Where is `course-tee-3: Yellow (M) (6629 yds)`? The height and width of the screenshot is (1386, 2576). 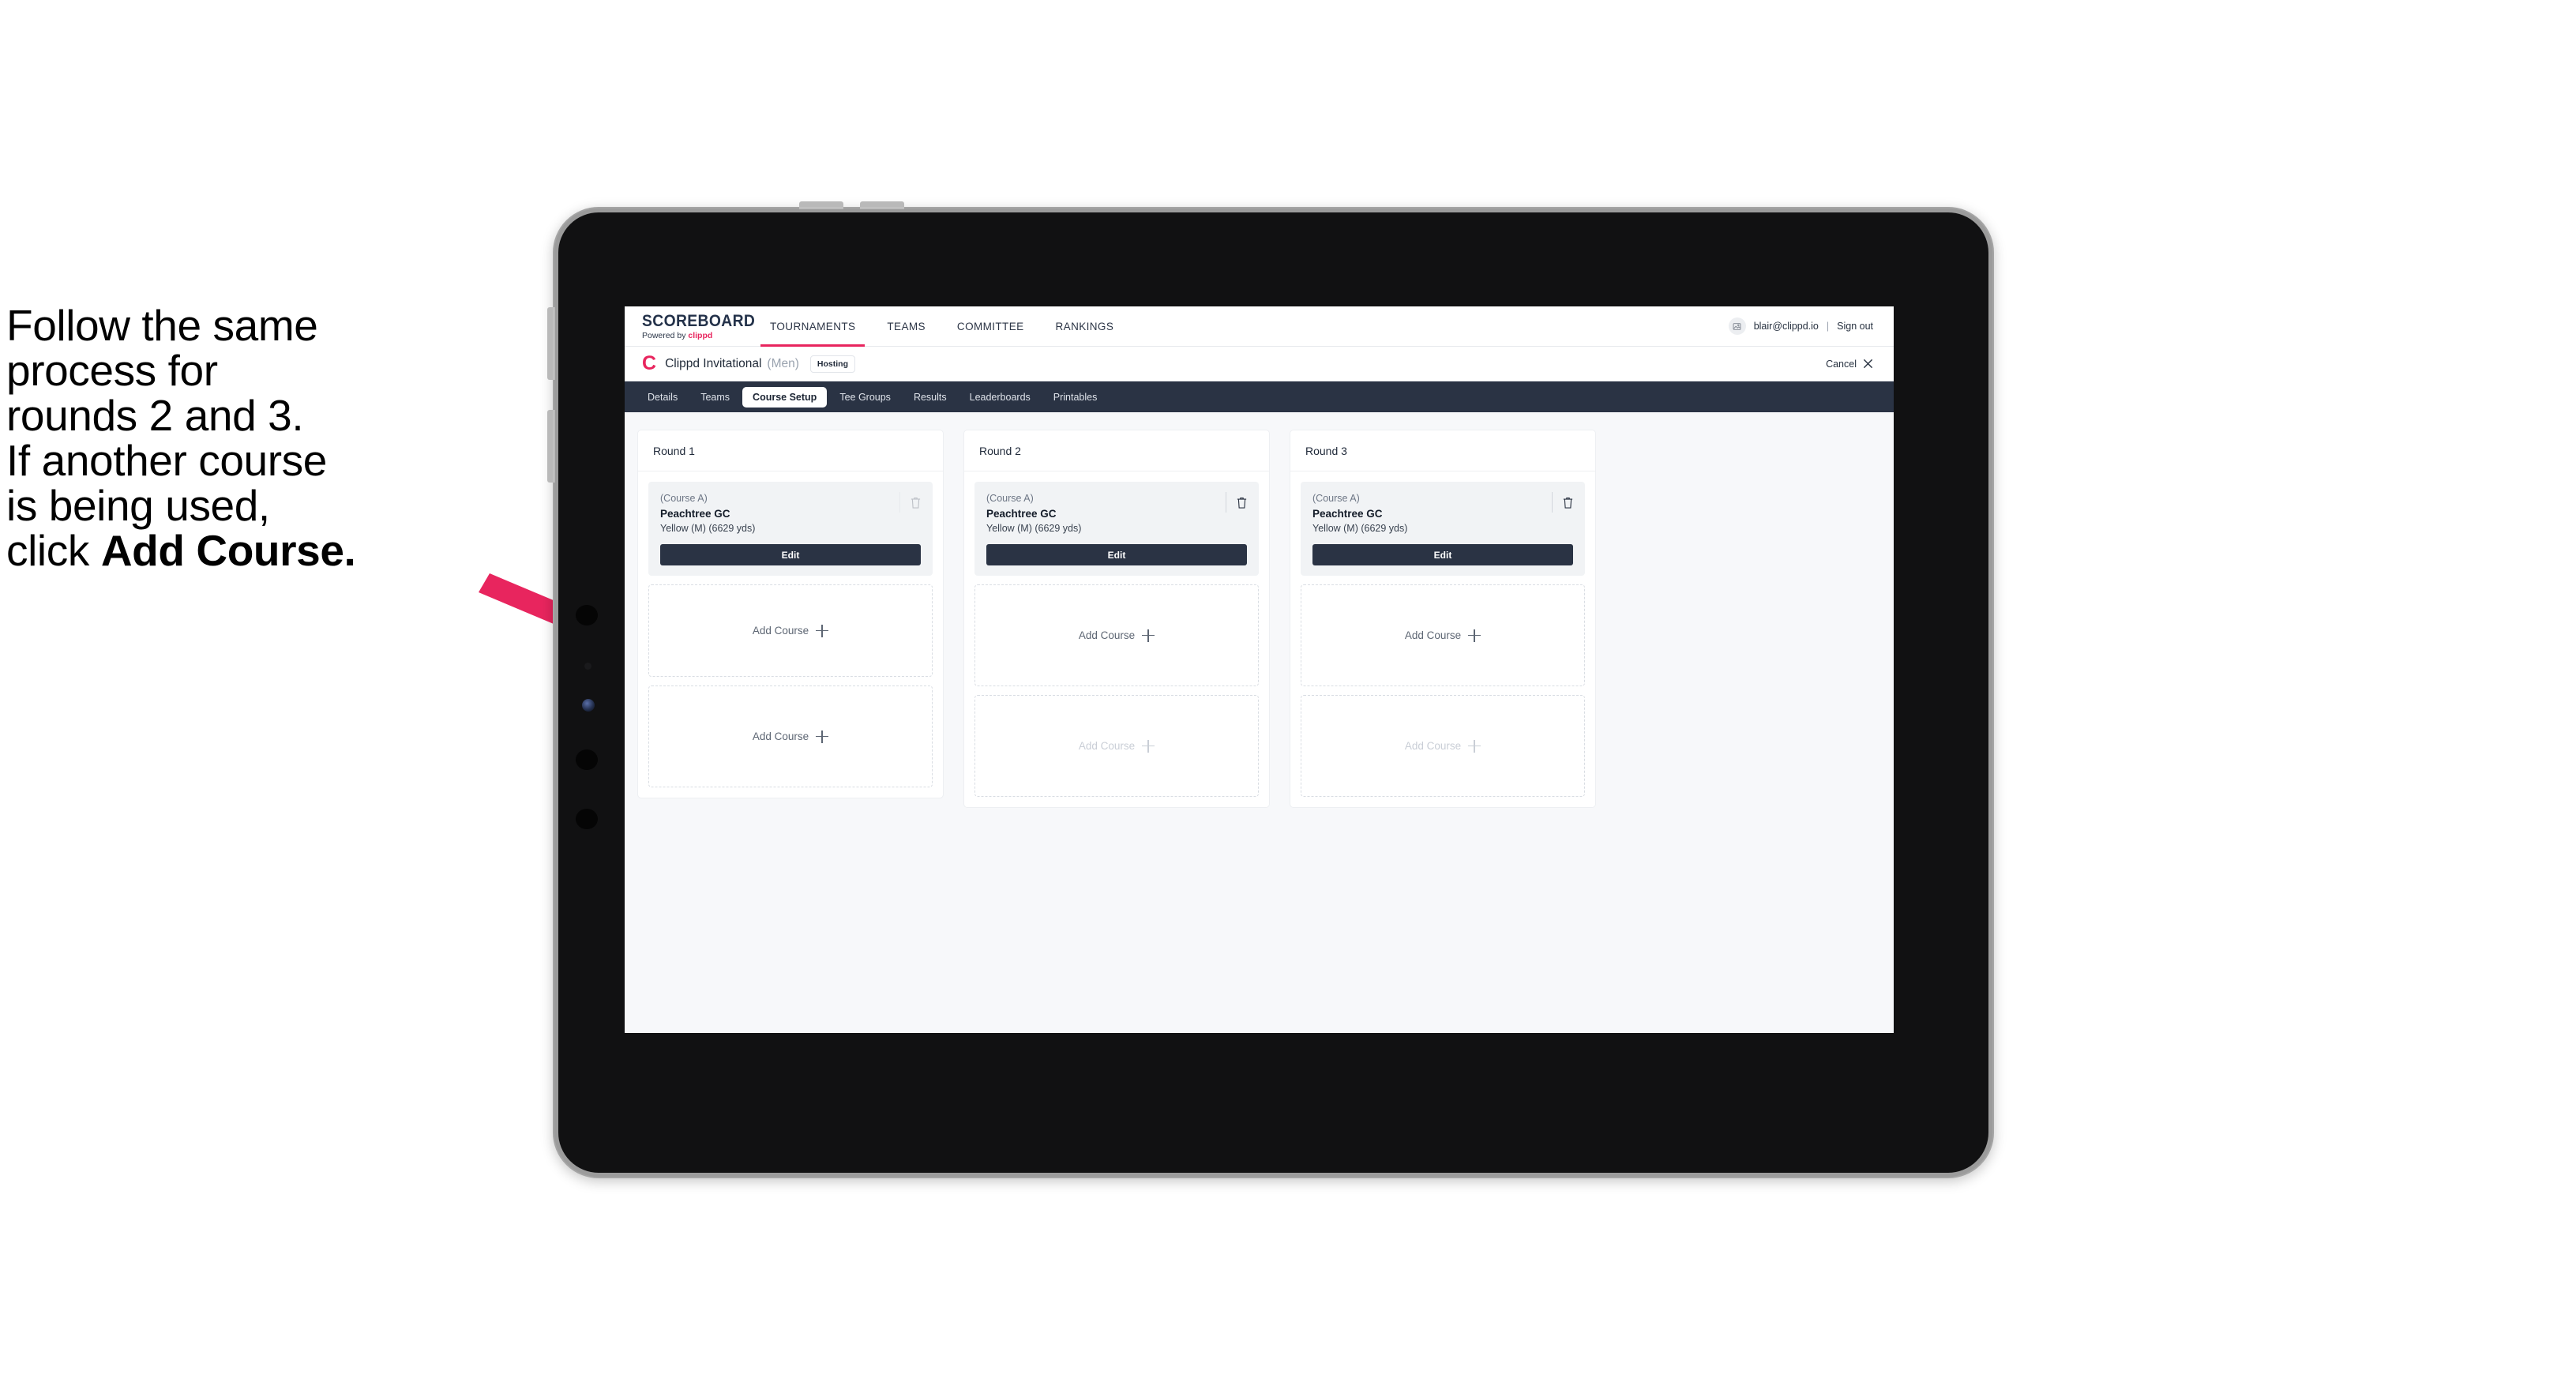
course-tee-3: Yellow (M) (6629 yds) is located at coordinates (1360, 528).